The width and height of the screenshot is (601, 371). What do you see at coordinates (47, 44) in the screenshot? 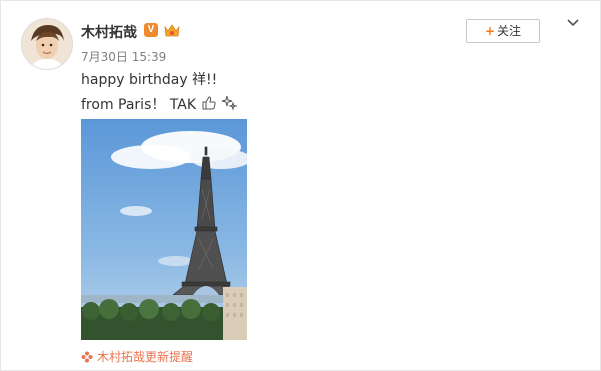
I see `avatar` at bounding box center [47, 44].